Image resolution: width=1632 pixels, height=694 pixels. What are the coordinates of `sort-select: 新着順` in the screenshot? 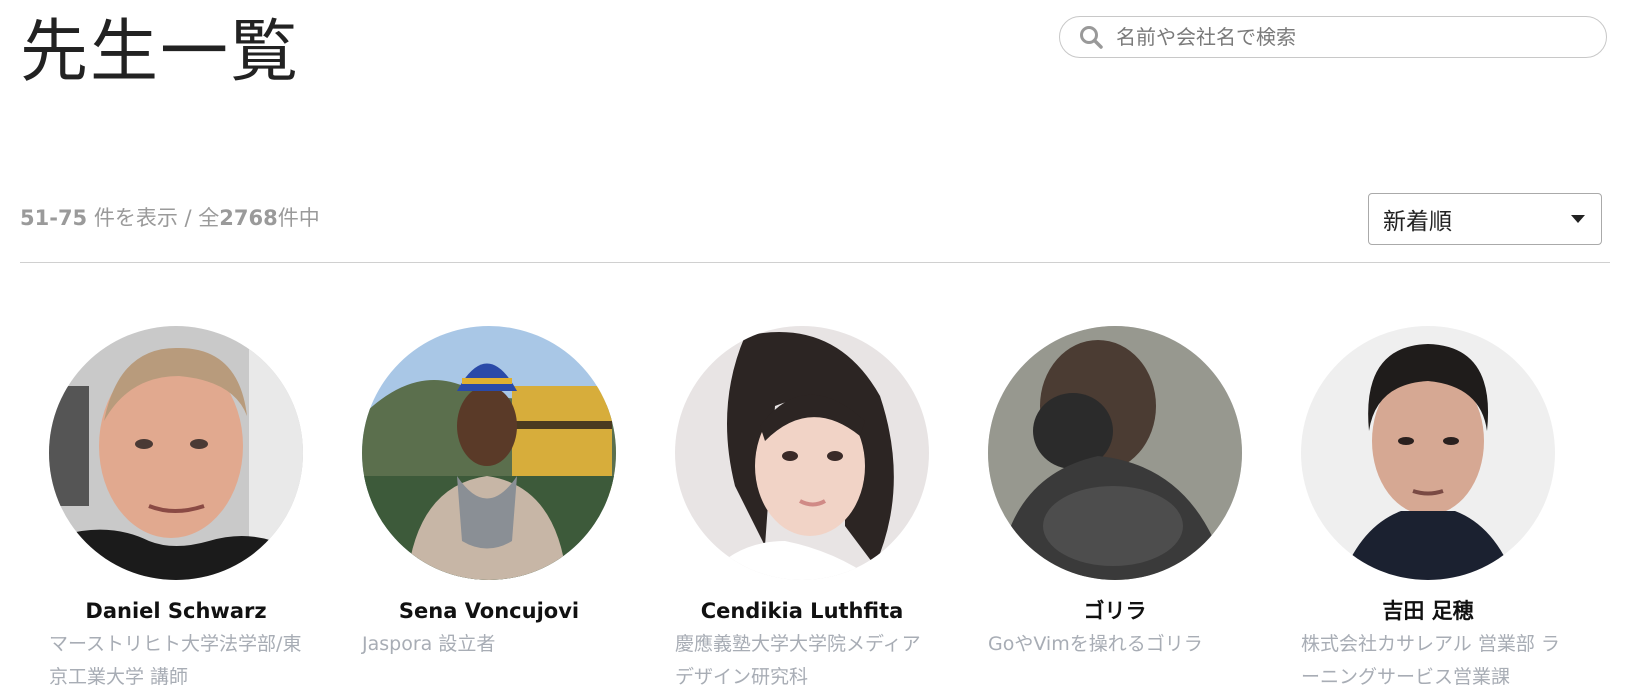 It's located at (1485, 219).